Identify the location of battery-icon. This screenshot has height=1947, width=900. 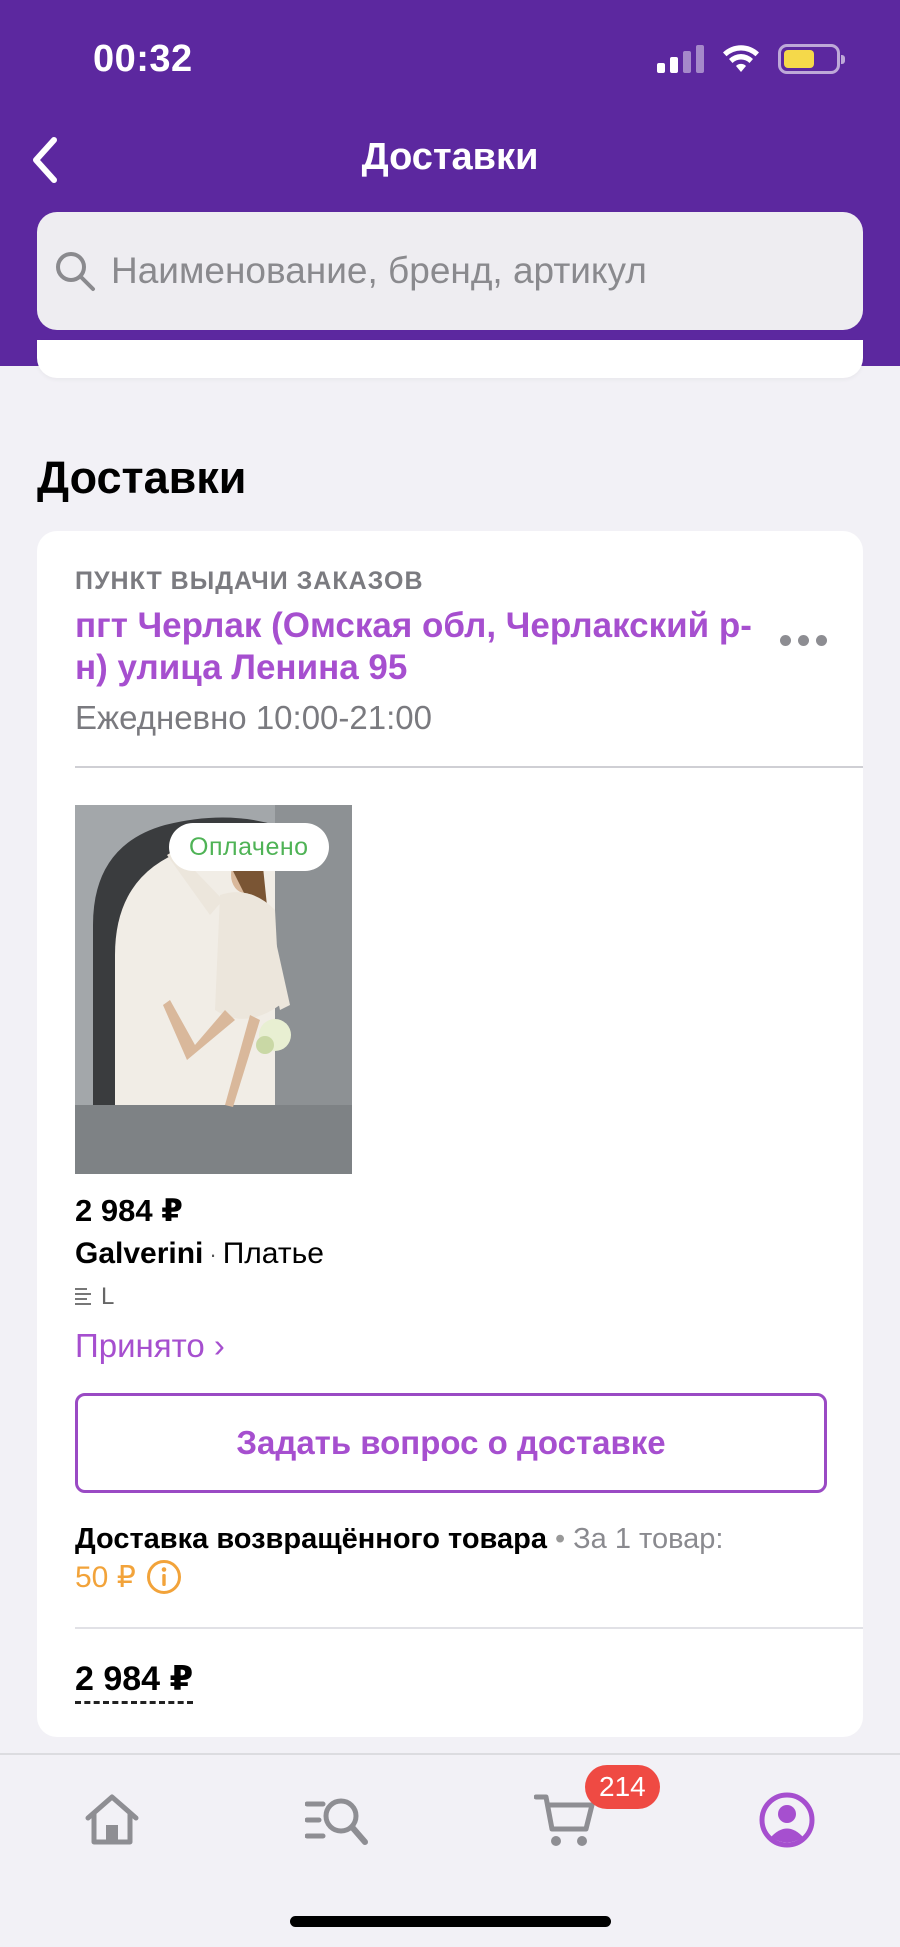
(811, 59).